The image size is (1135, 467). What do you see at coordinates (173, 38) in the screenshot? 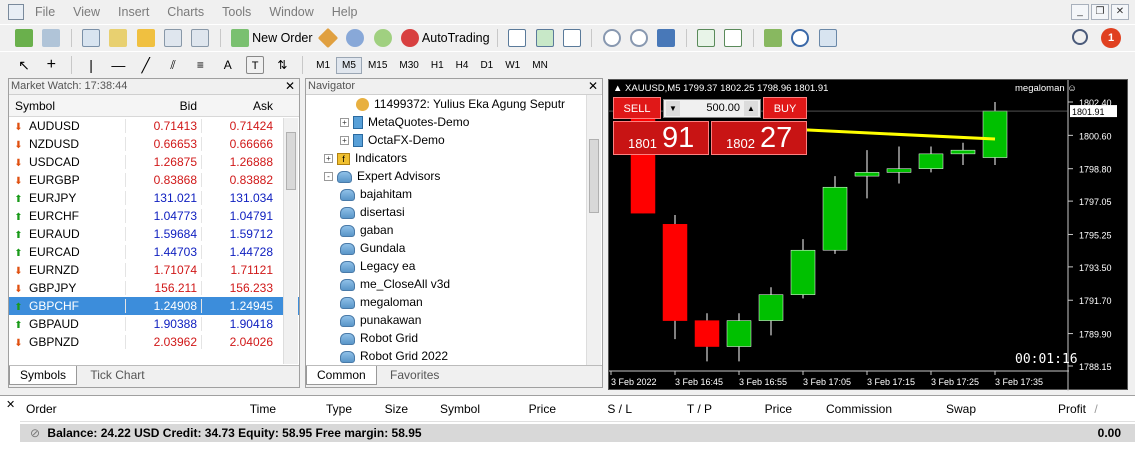
I see `terminal-icon` at bounding box center [173, 38].